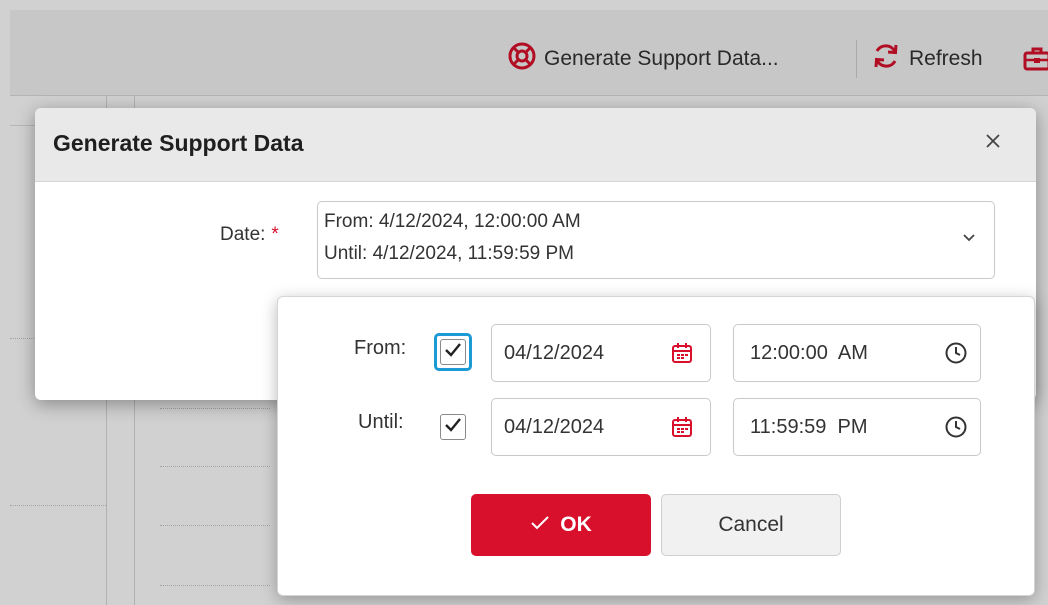 The width and height of the screenshot is (1048, 605). Describe the element at coordinates (840, 427) in the screenshot. I see `until-time-value` at that location.